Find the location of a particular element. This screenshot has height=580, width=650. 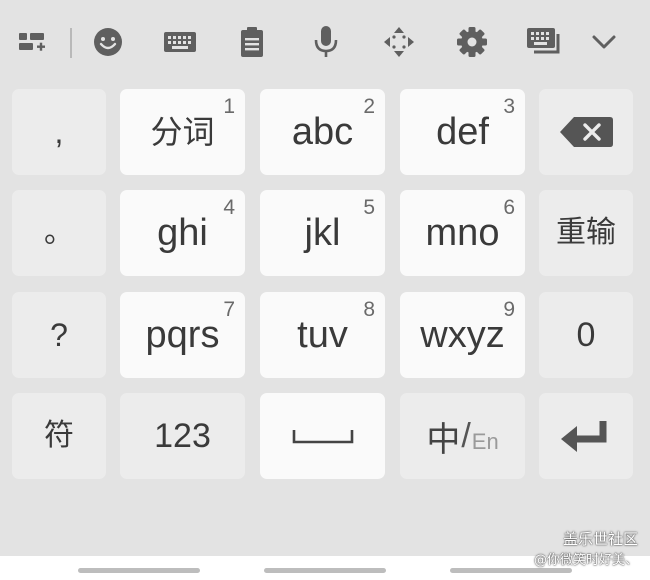

key-2-abc: abc 2 is located at coordinates (322, 132).